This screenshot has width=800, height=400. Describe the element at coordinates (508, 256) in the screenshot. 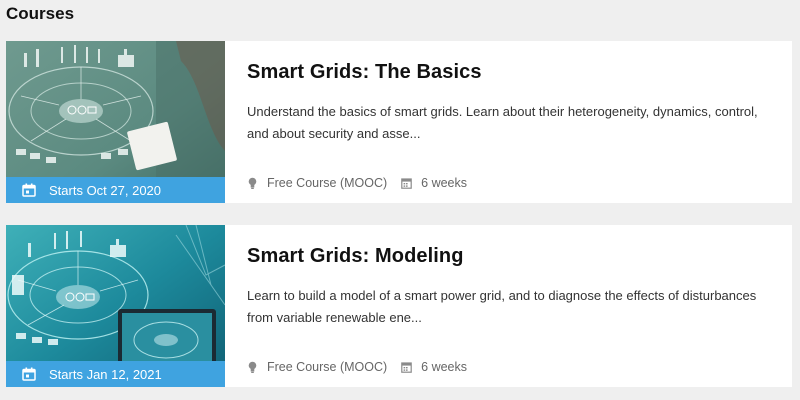

I see `course-title: Smart Grids: Modeling` at that location.